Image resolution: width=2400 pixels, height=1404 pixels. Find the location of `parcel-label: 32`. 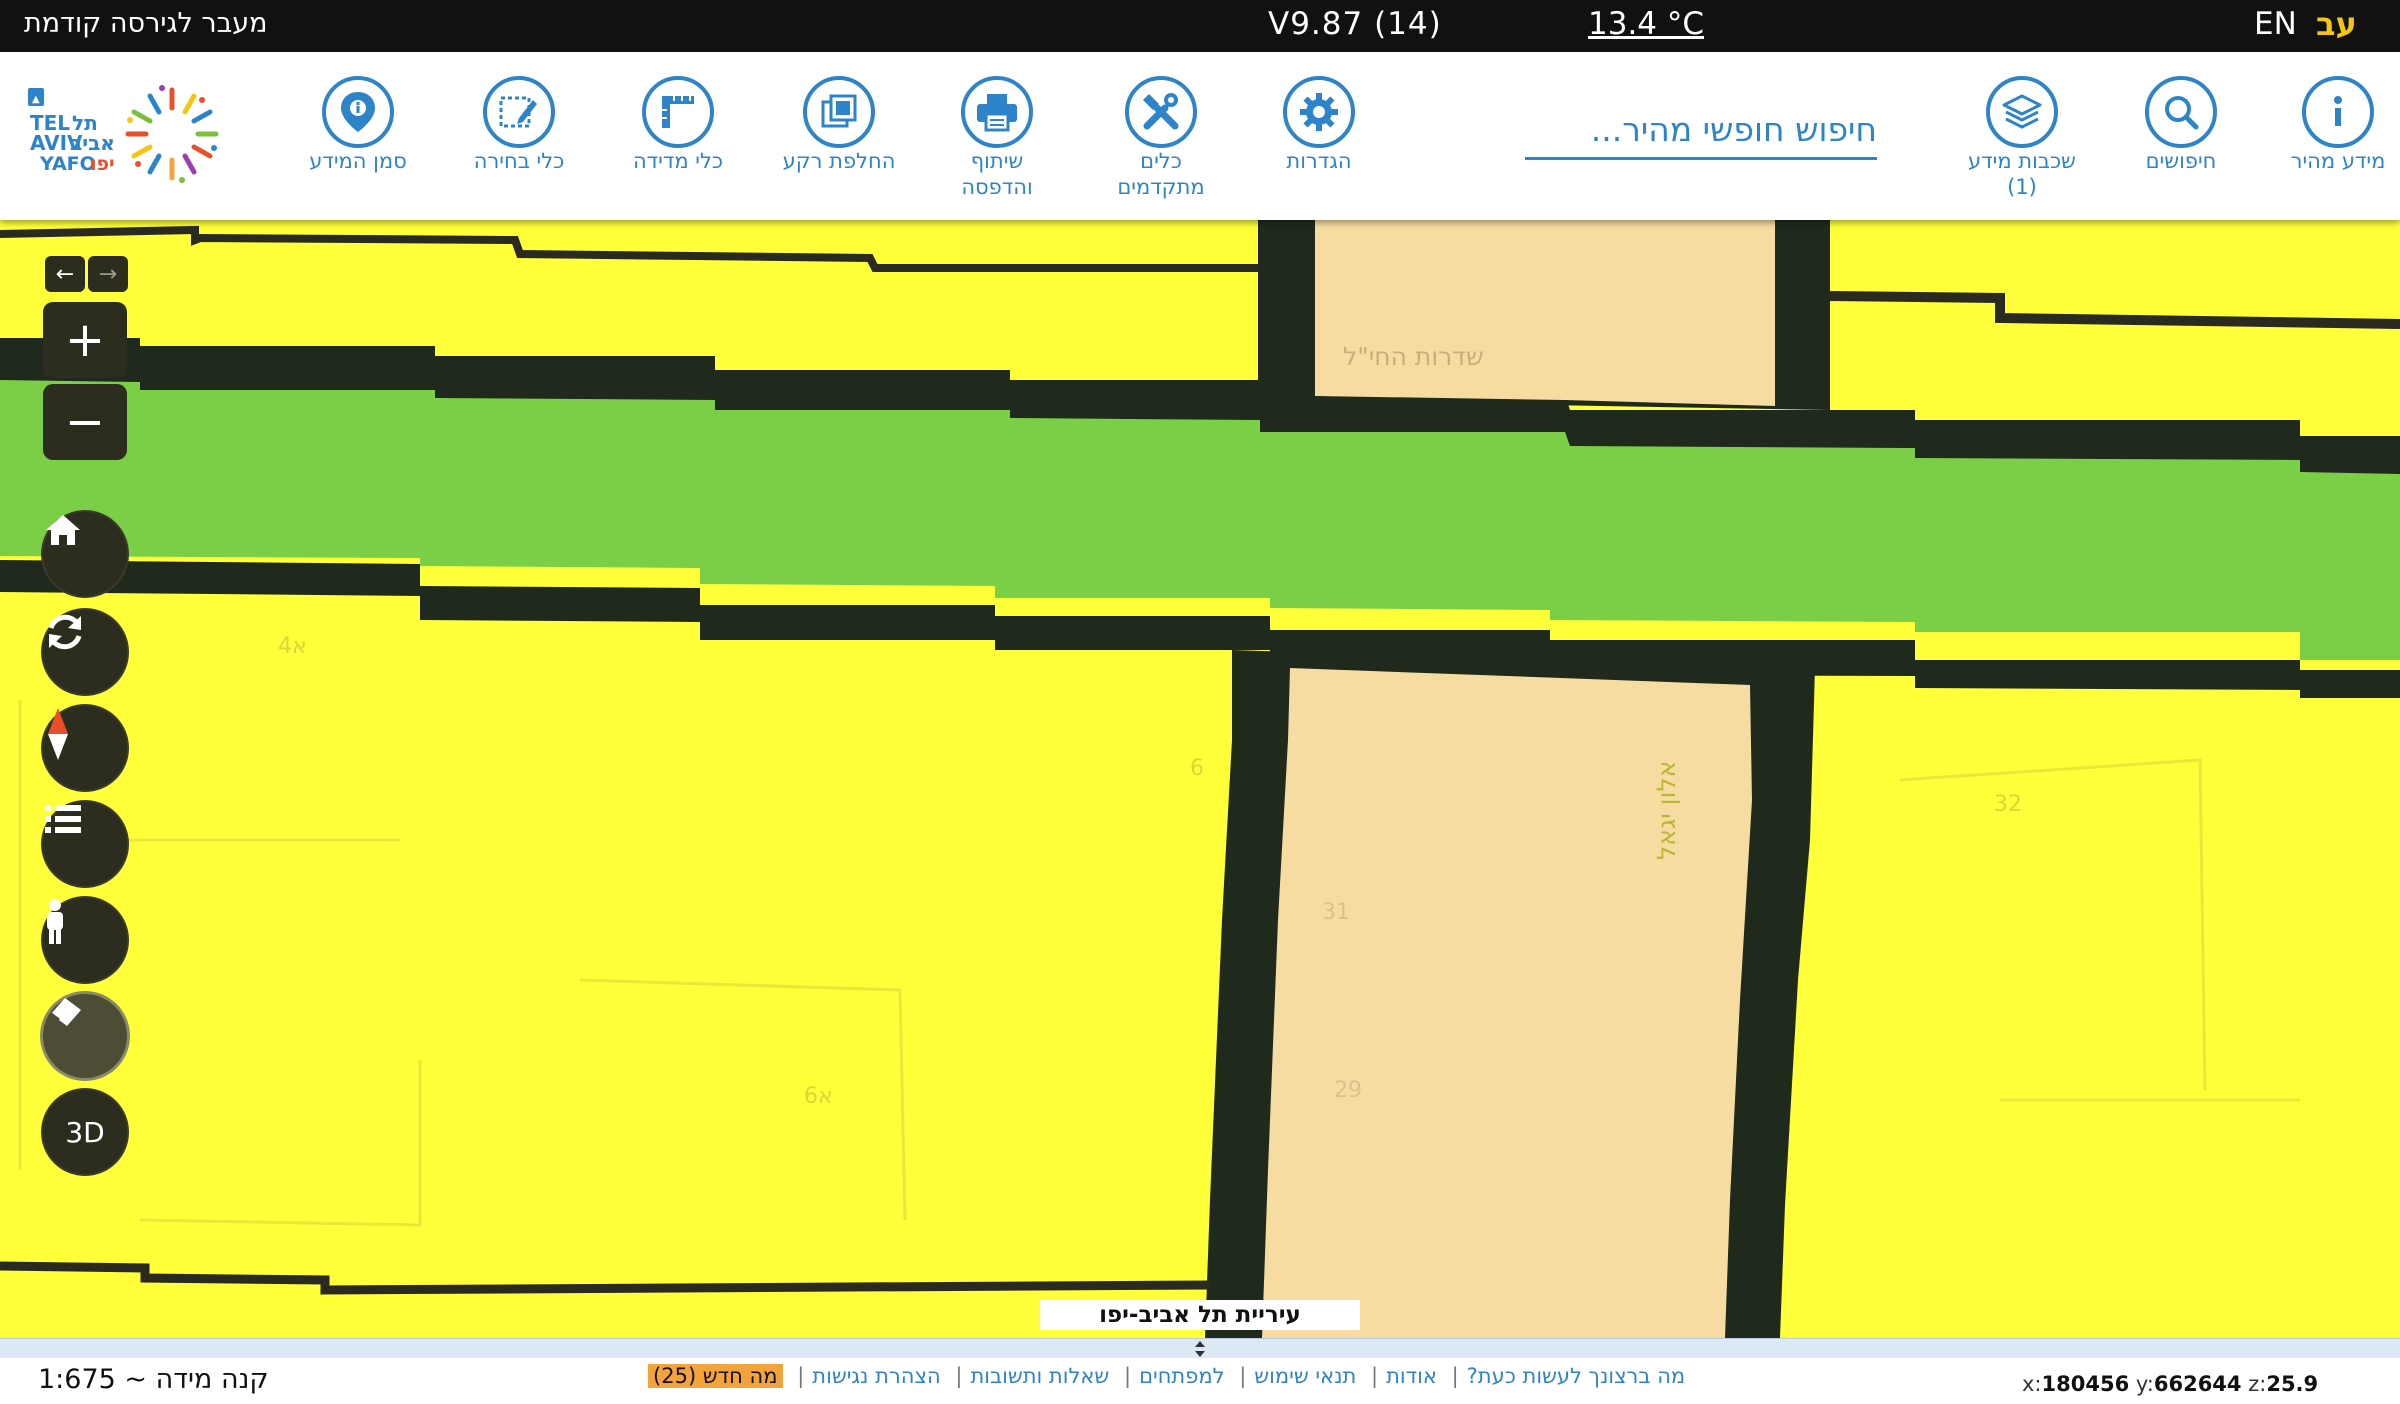

parcel-label: 32 is located at coordinates (2008, 804).